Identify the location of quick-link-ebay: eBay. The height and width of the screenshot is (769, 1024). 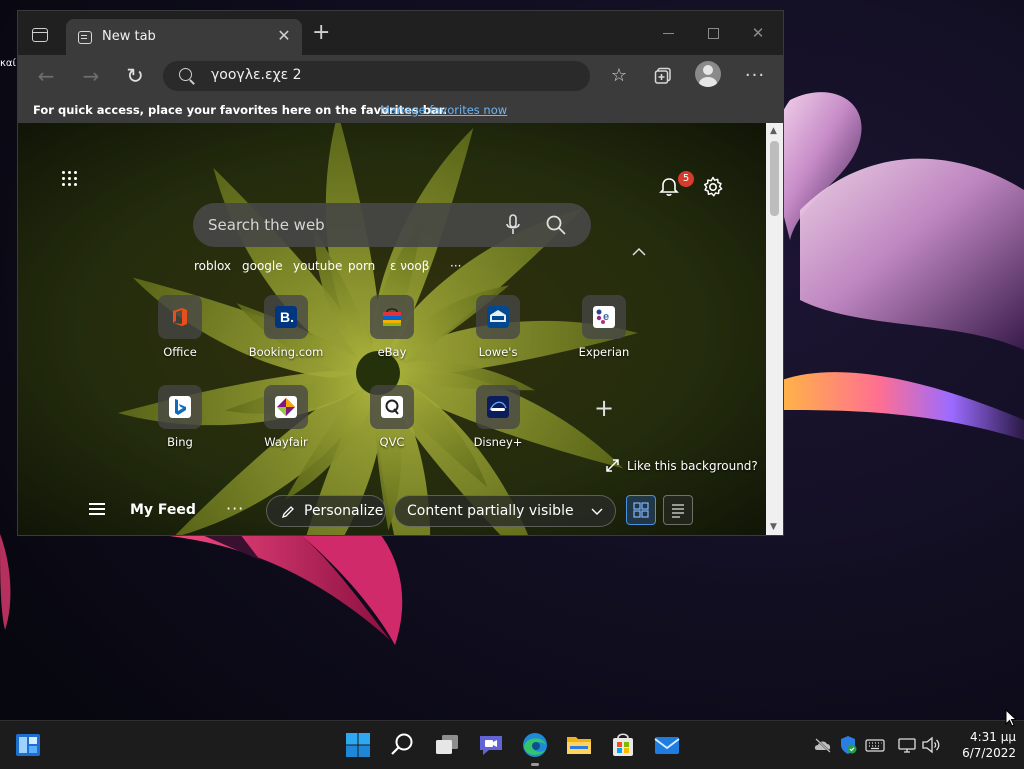
(392, 335).